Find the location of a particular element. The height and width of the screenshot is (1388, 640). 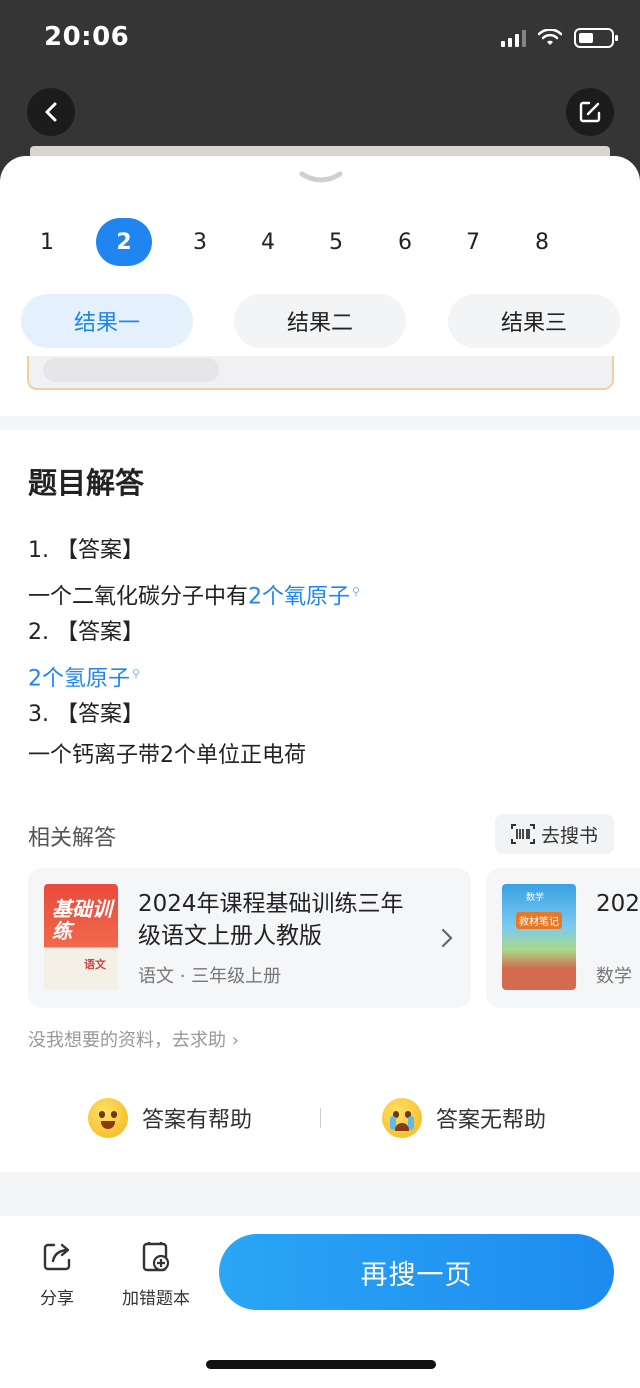

crying-face-icon is located at coordinates (402, 1118).